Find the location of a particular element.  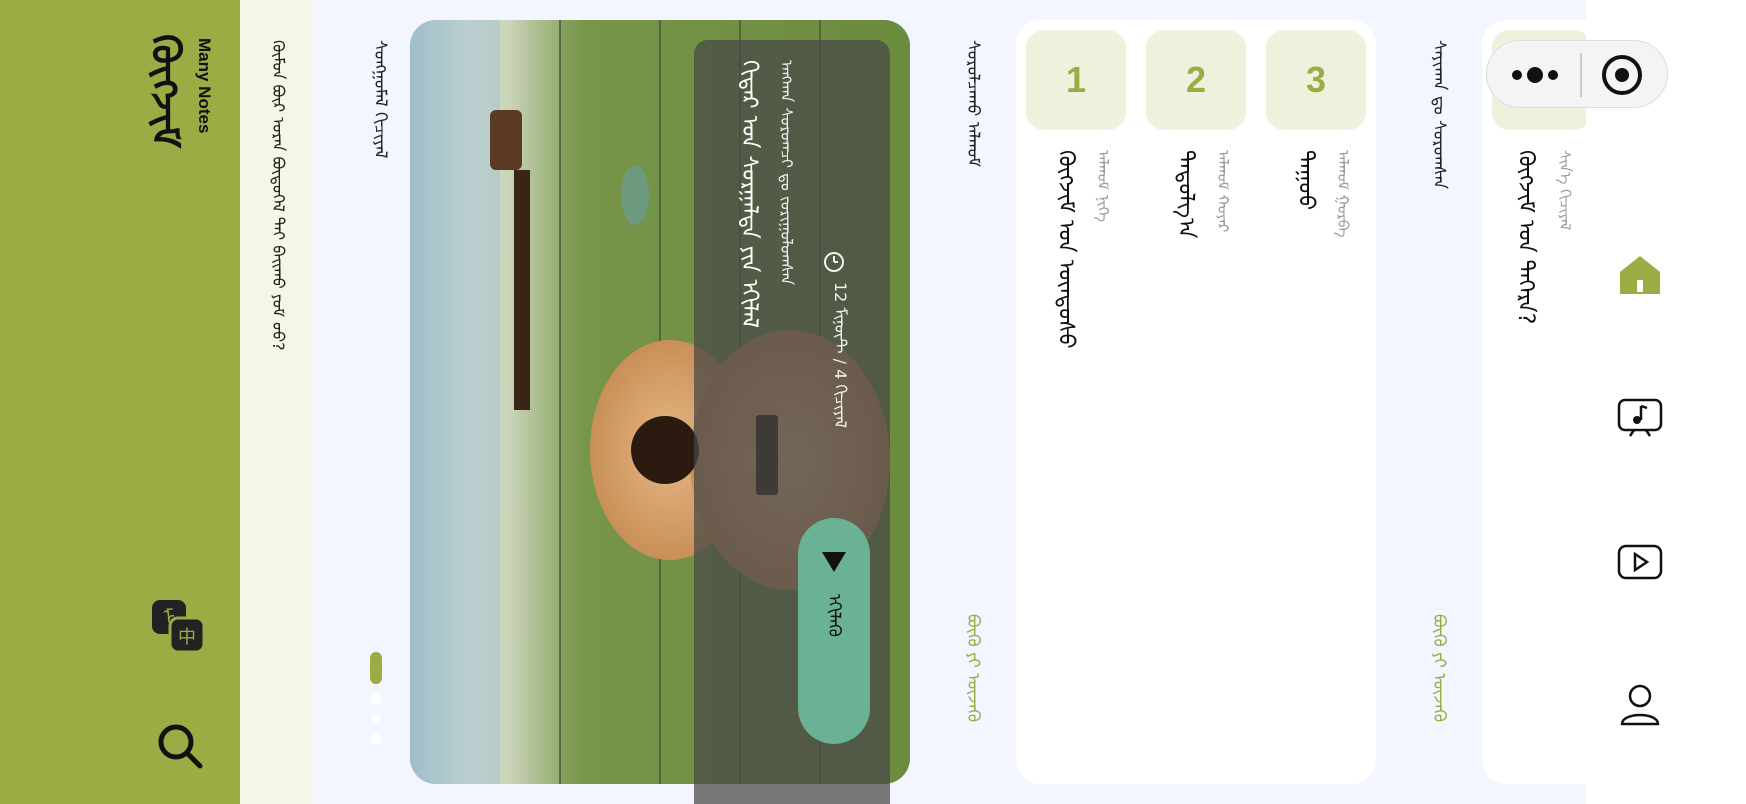

app-title: ᠬᠥᠭᠵᠢᠮ is located at coordinates (165, 91).